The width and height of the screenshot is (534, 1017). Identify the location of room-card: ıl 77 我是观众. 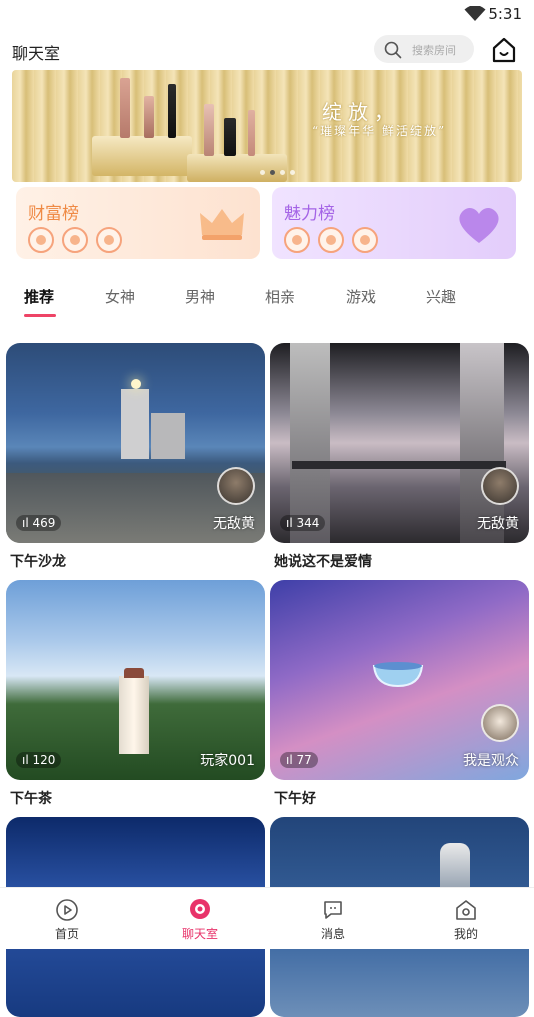
(399, 680).